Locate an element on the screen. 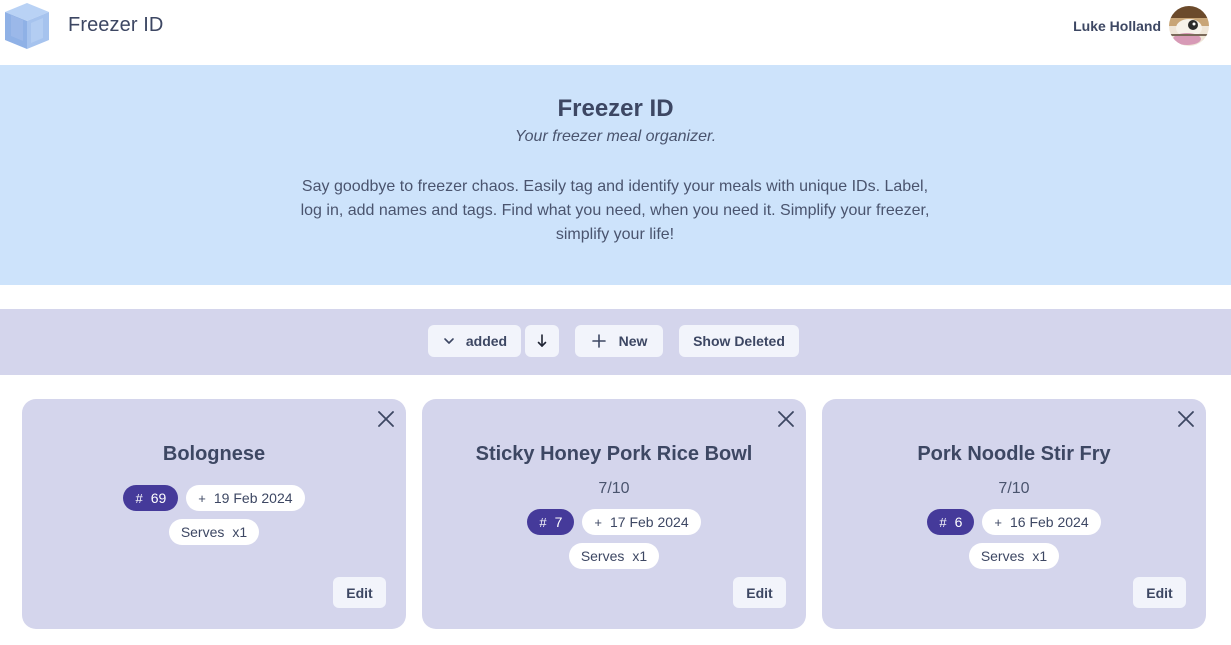 The image size is (1231, 645). show-deleted-button: Show Deleted is located at coordinates (739, 341).